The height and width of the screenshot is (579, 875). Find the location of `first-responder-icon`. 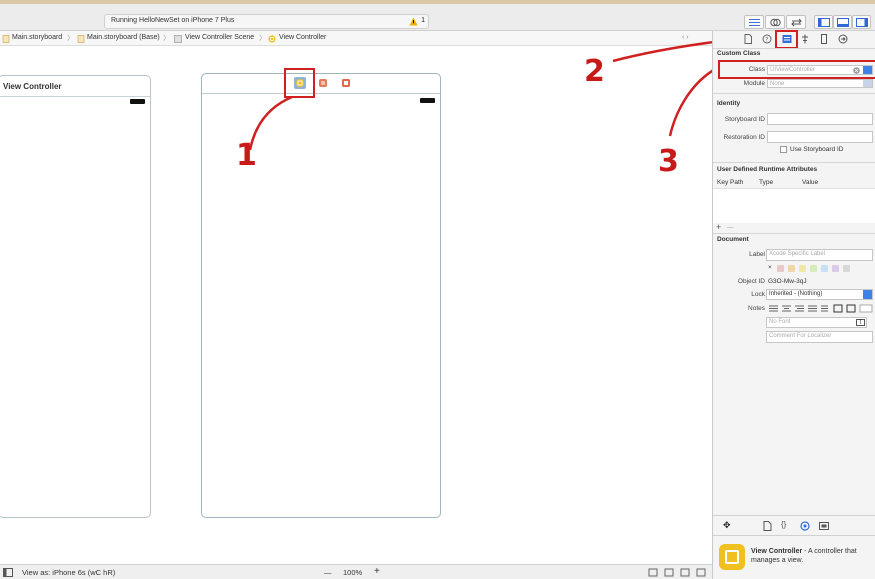

first-responder-icon is located at coordinates (323, 83).